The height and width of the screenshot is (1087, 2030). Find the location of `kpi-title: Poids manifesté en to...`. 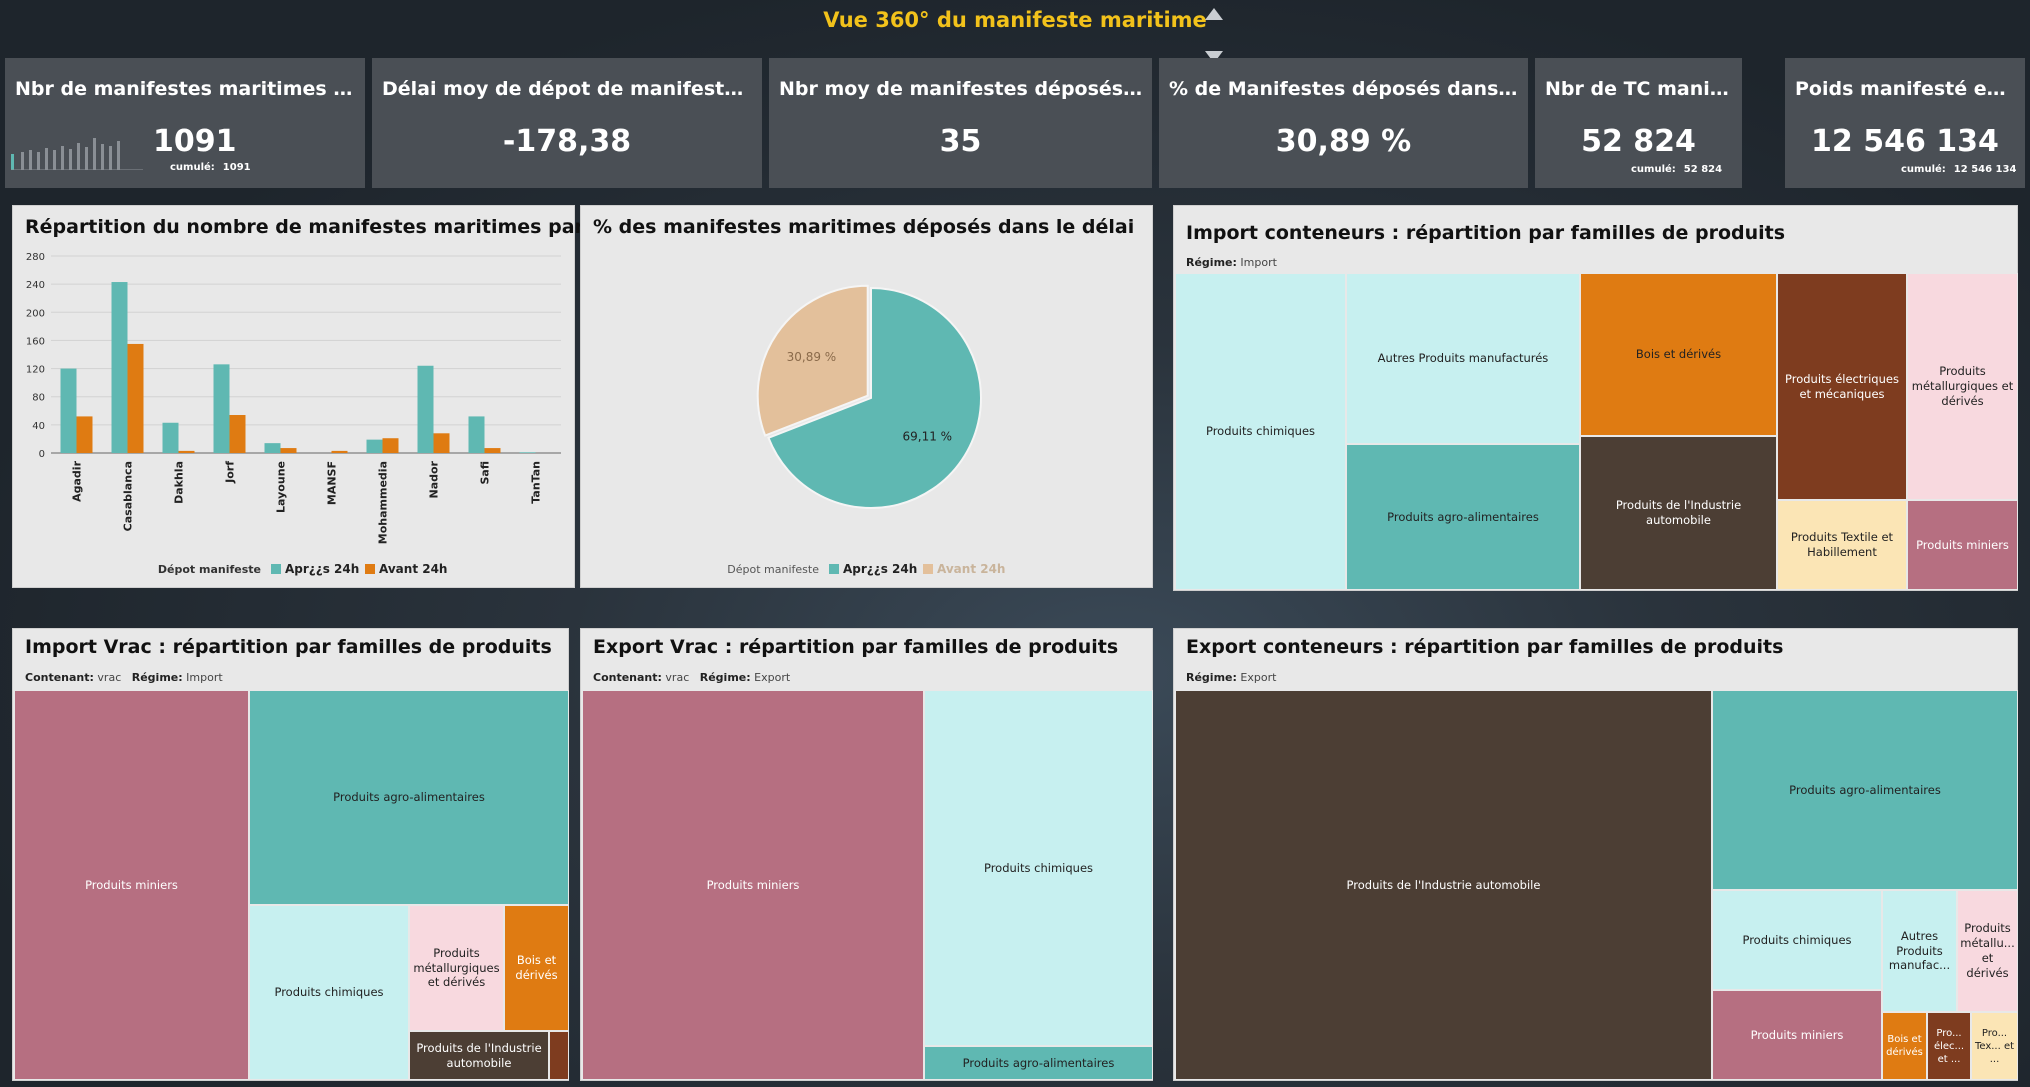

kpi-title: Poids manifesté en to... is located at coordinates (1906, 89).